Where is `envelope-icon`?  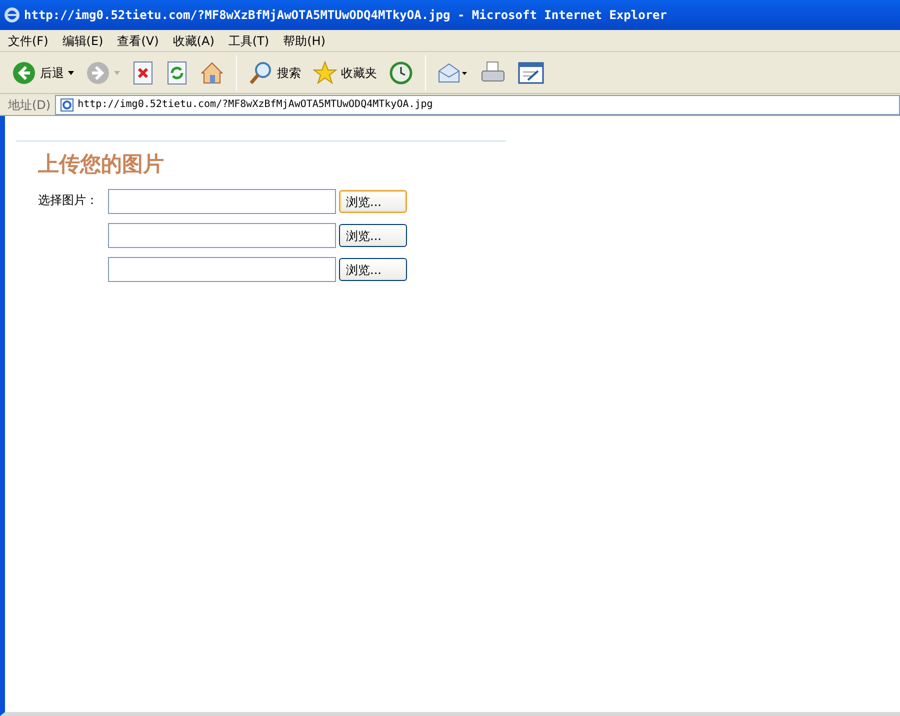 envelope-icon is located at coordinates (453, 72).